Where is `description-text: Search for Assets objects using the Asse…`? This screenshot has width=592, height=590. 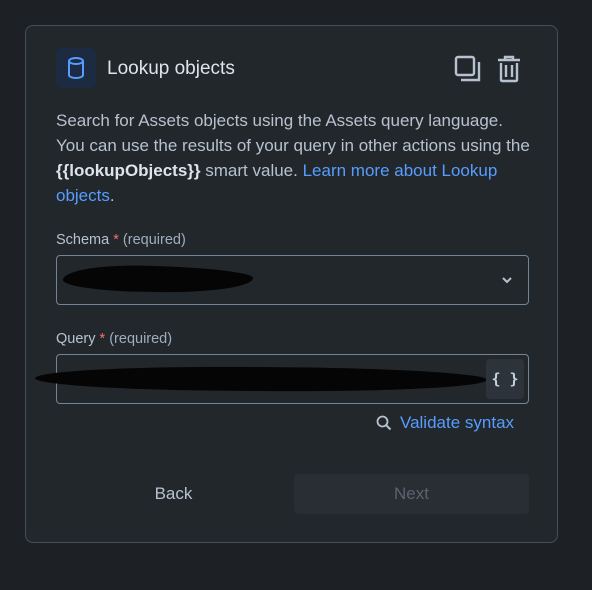 description-text: Search for Assets objects using the Asse… is located at coordinates (296, 158).